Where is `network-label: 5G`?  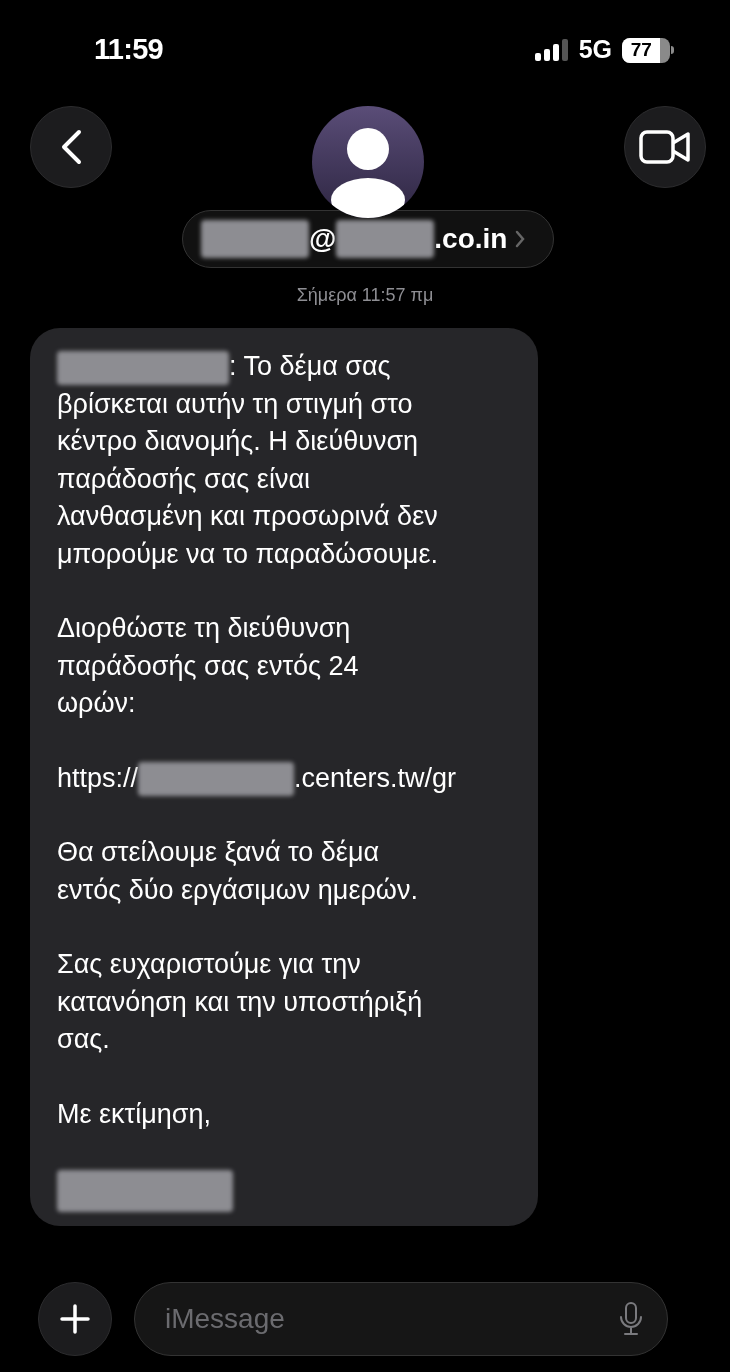
network-label: 5G is located at coordinates (595, 50).